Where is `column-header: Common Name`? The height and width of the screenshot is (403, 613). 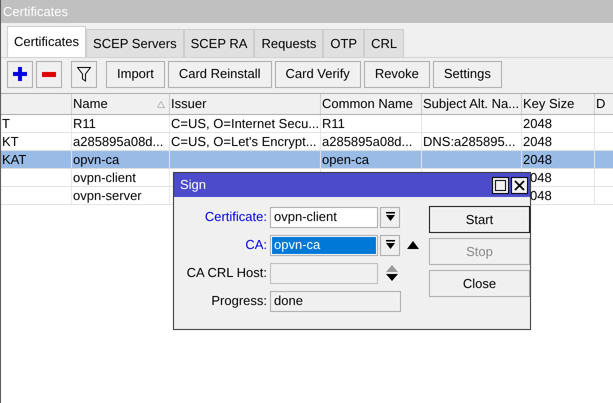 column-header: Common Name is located at coordinates (368, 104).